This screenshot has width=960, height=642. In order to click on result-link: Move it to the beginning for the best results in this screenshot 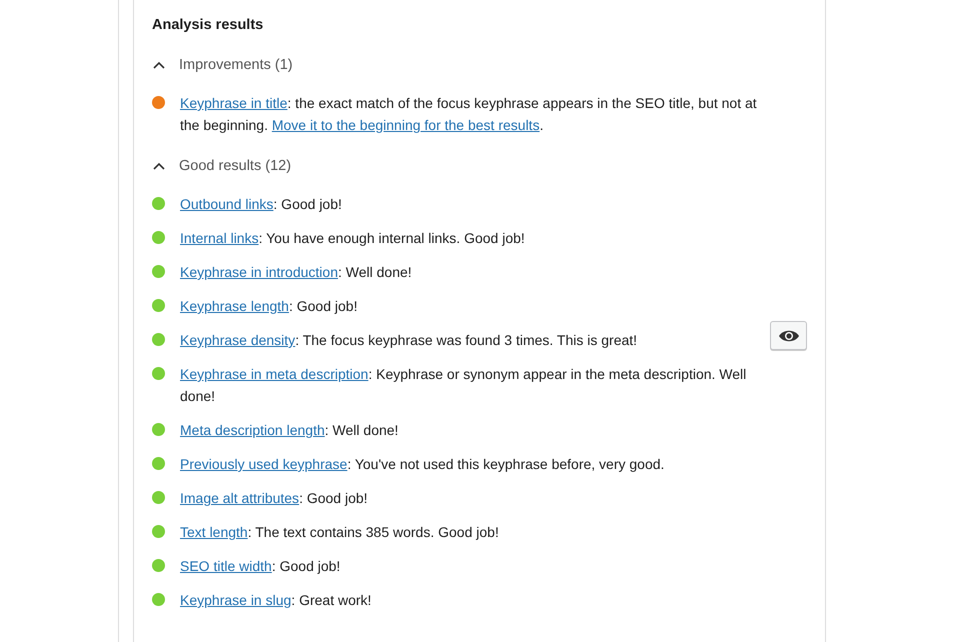, I will do `click(406, 125)`.